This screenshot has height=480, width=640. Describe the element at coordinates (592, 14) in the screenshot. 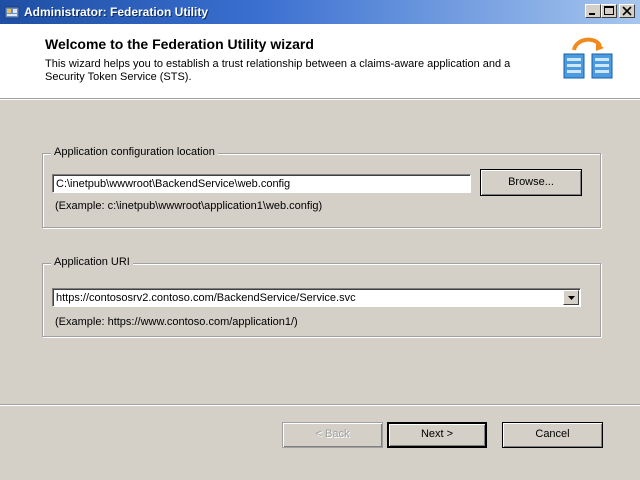

I see `minimize-icon` at that location.